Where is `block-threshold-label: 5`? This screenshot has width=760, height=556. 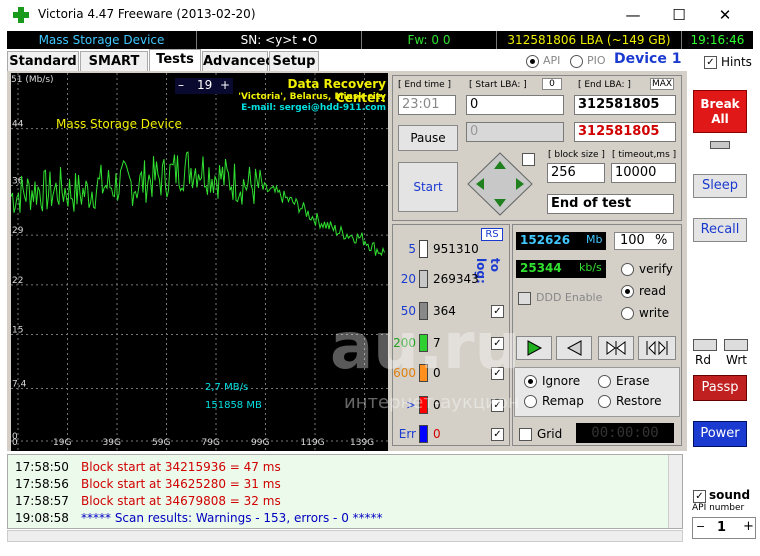 block-threshold-label: 5 is located at coordinates (412, 249).